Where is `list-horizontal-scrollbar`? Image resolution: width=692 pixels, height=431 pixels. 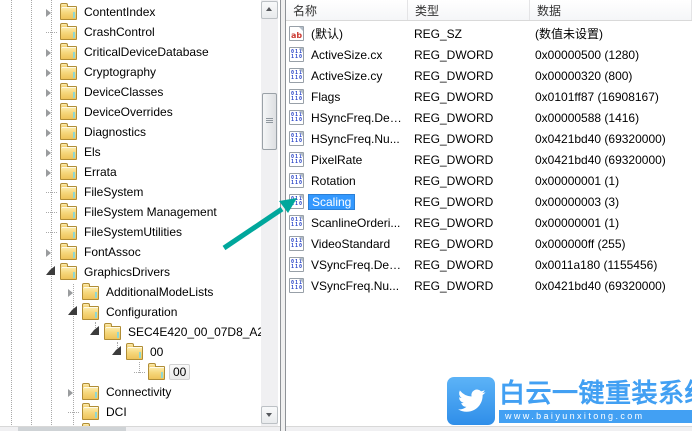 list-horizontal-scrollbar is located at coordinates (489, 428).